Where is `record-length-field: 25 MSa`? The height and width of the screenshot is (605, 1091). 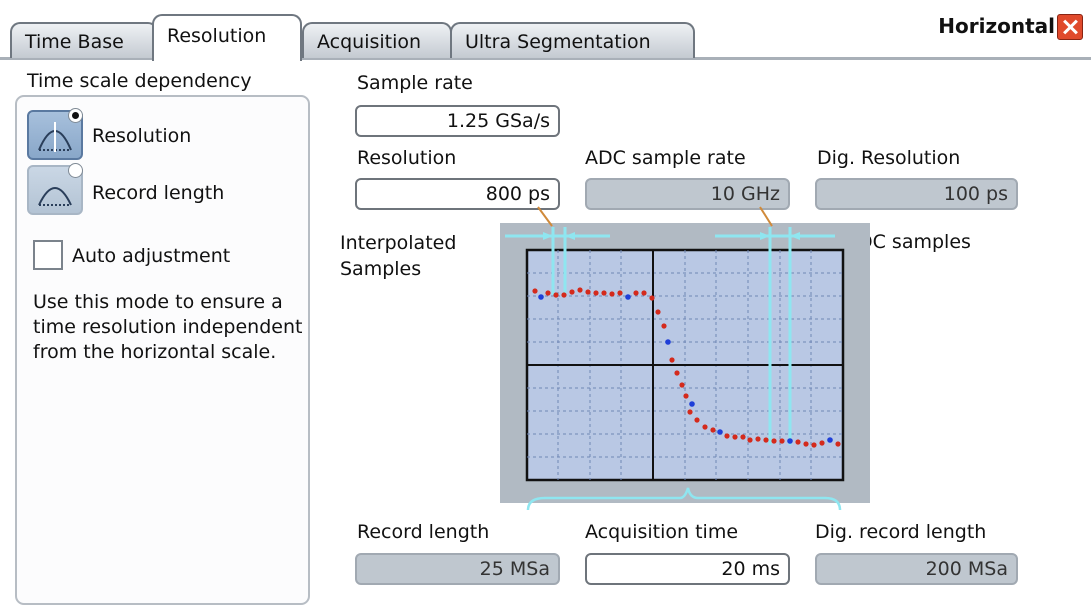 record-length-field: 25 MSa is located at coordinates (457, 569).